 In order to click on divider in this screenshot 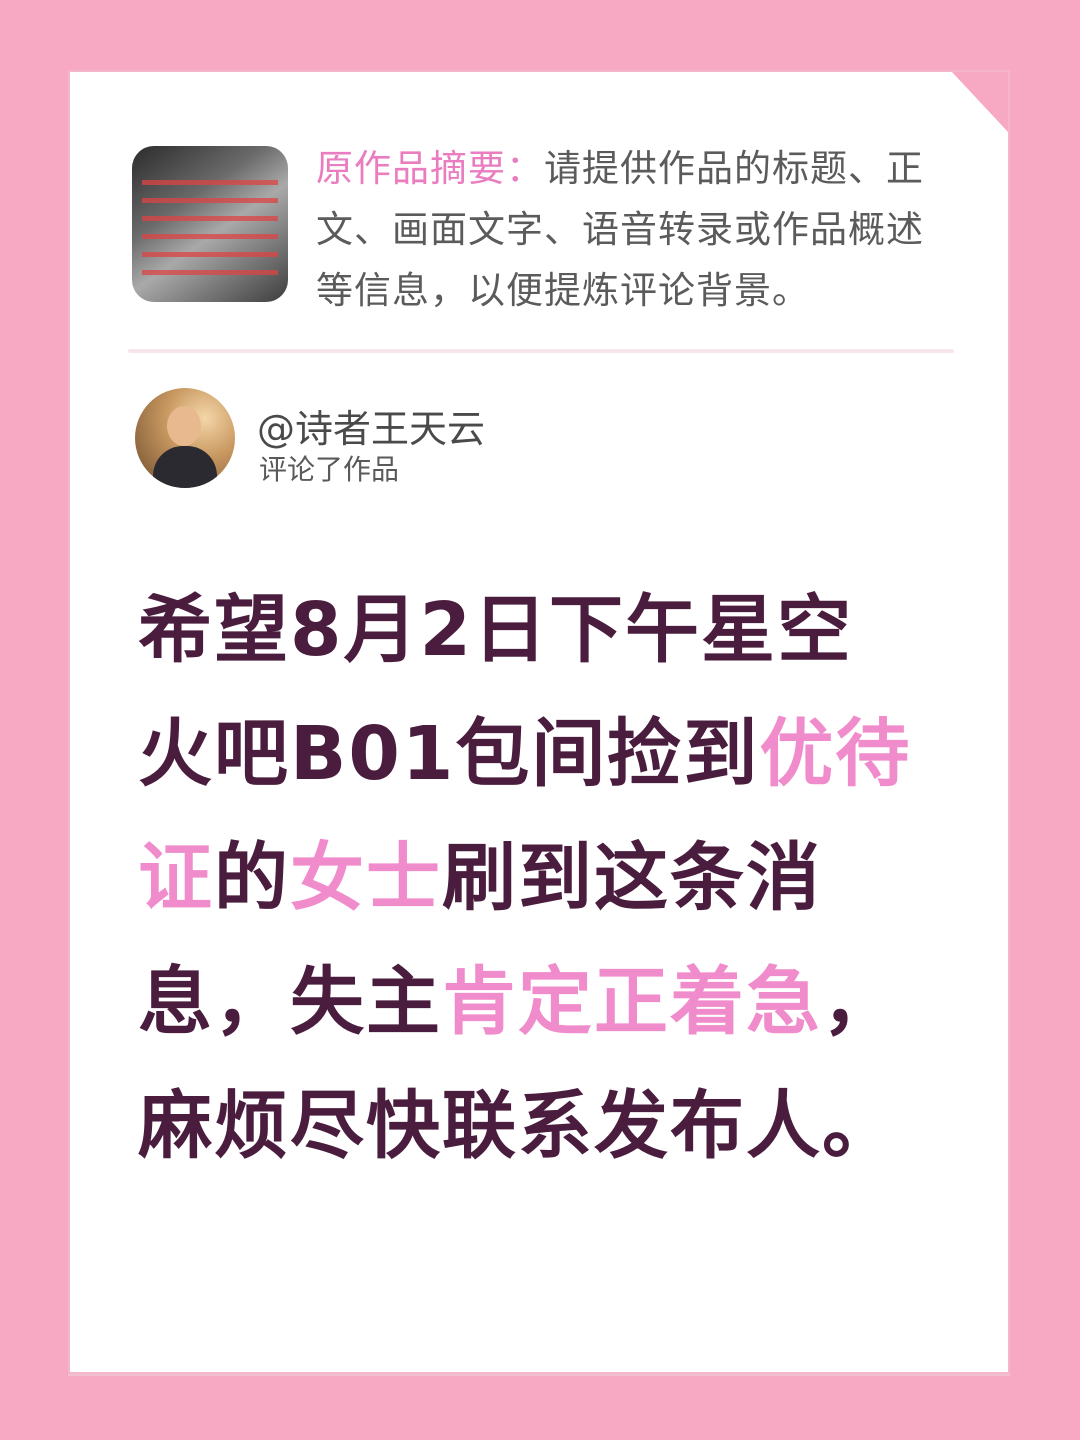, I will do `click(541, 351)`.